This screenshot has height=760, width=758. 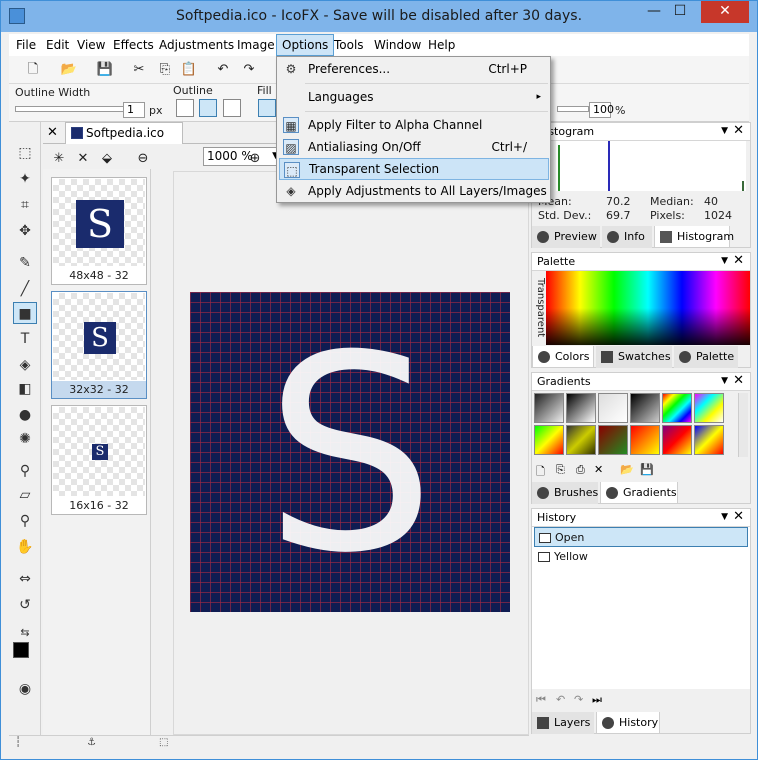 What do you see at coordinates (654, 12) in the screenshot?
I see `minimize-button: —` at bounding box center [654, 12].